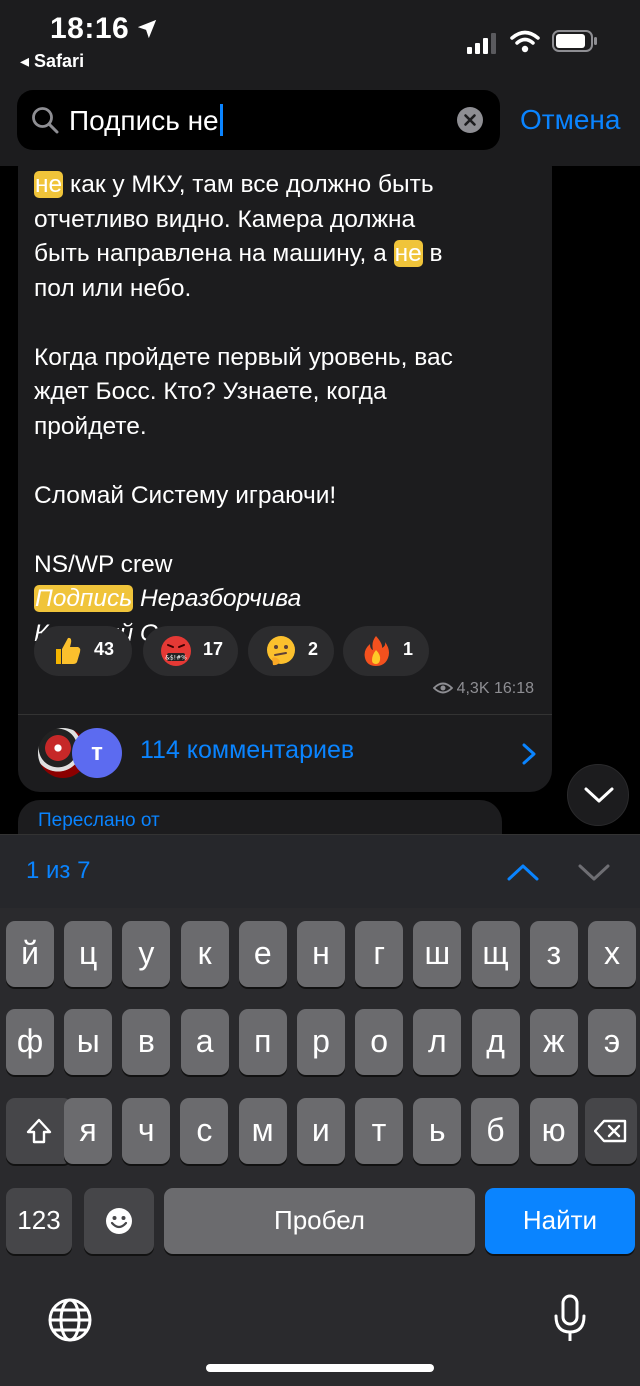 This screenshot has width=640, height=1386. What do you see at coordinates (320, 1131) in the screenshot?
I see `key-и: и` at bounding box center [320, 1131].